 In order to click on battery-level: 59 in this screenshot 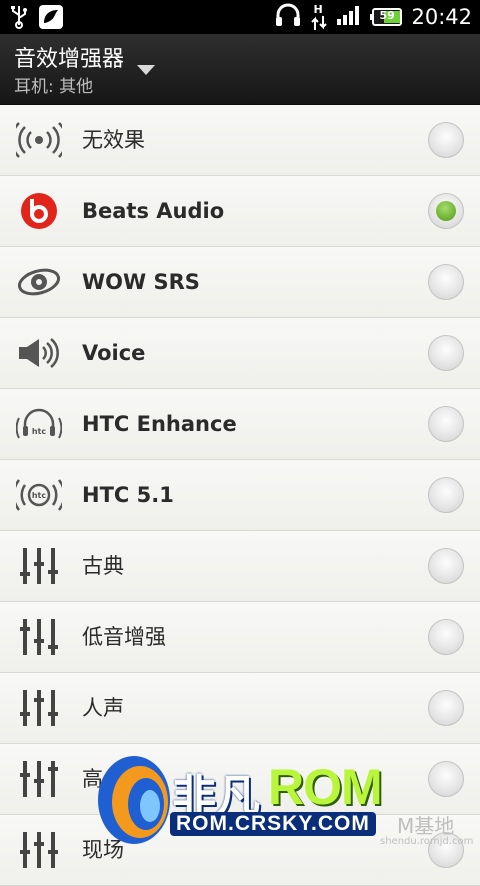, I will do `click(387, 15)`.